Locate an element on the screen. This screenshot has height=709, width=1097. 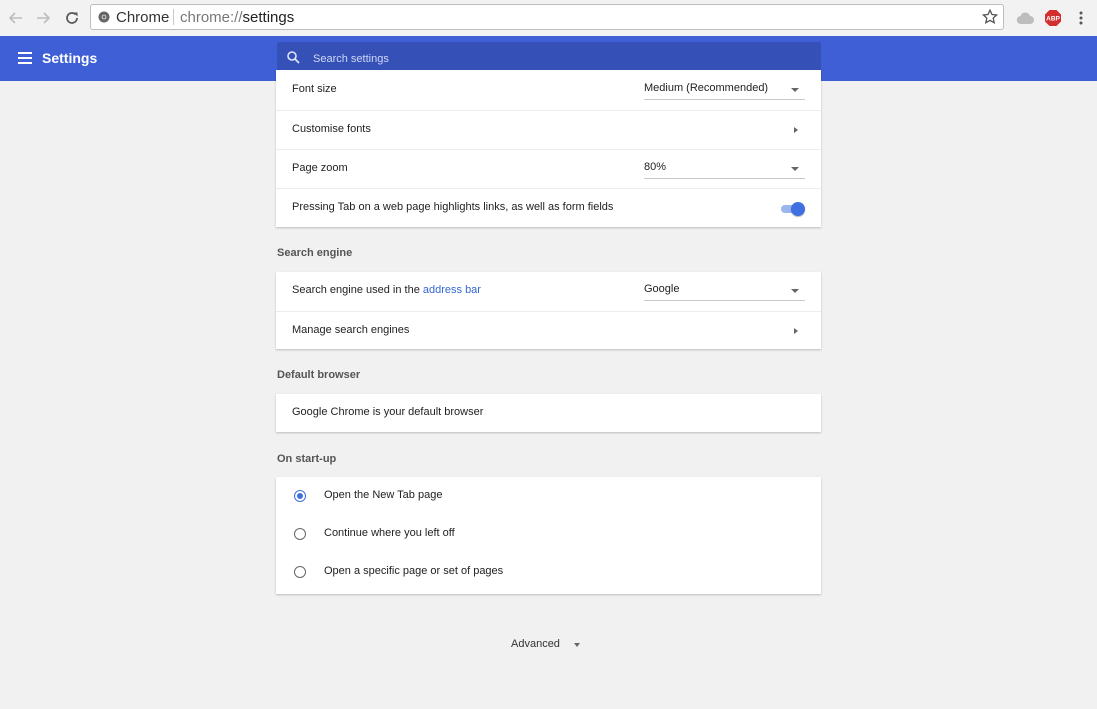
reload-button is located at coordinates (72, 18).